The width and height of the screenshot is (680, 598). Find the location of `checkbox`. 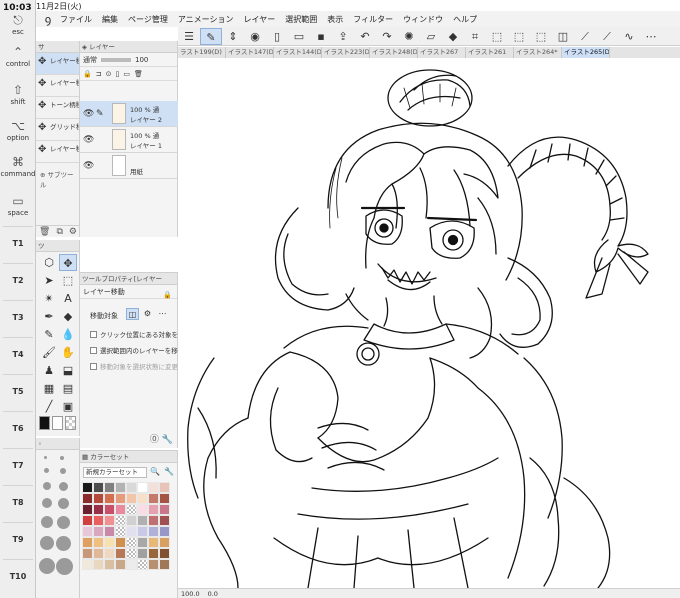

checkbox is located at coordinates (93, 350).